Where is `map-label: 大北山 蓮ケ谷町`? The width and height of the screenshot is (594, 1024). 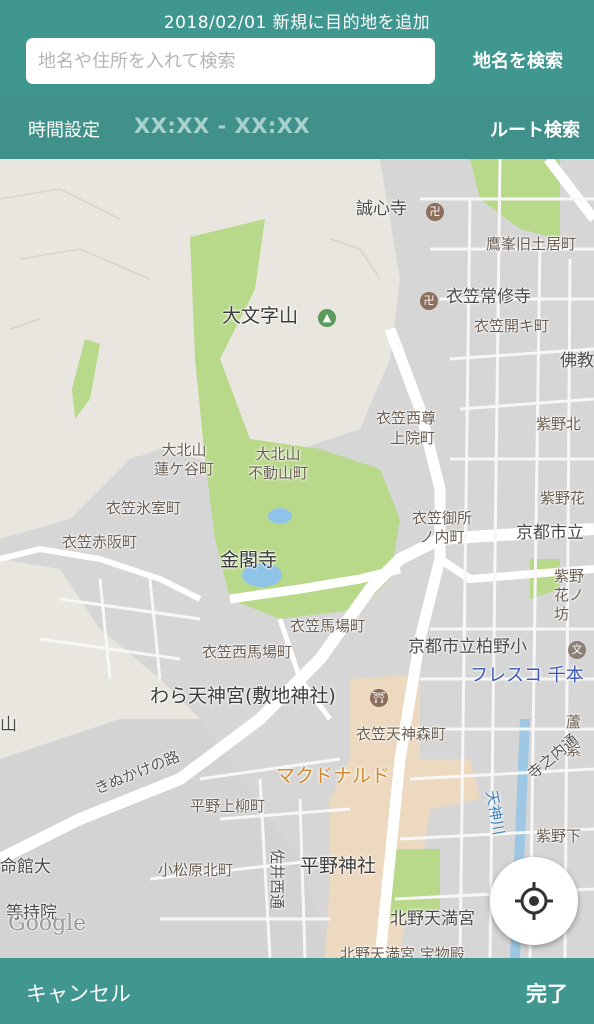
map-label: 大北山 蓮ケ谷町 is located at coordinates (183, 459).